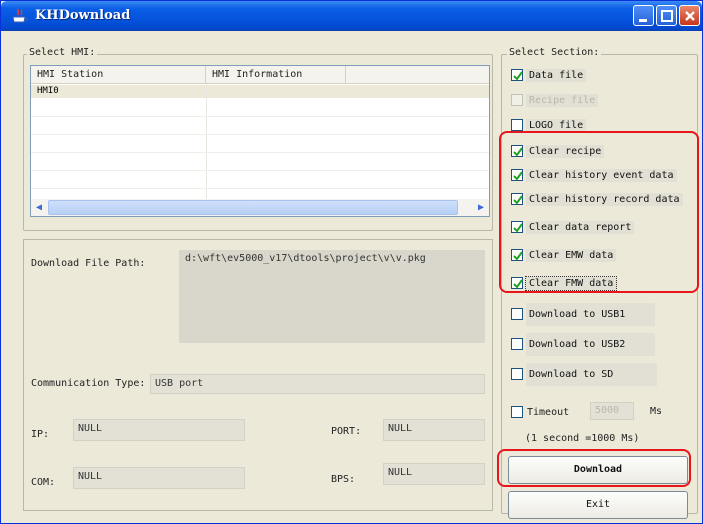 This screenshot has width=703, height=524. What do you see at coordinates (159, 478) in the screenshot?
I see `com-field: NULL` at bounding box center [159, 478].